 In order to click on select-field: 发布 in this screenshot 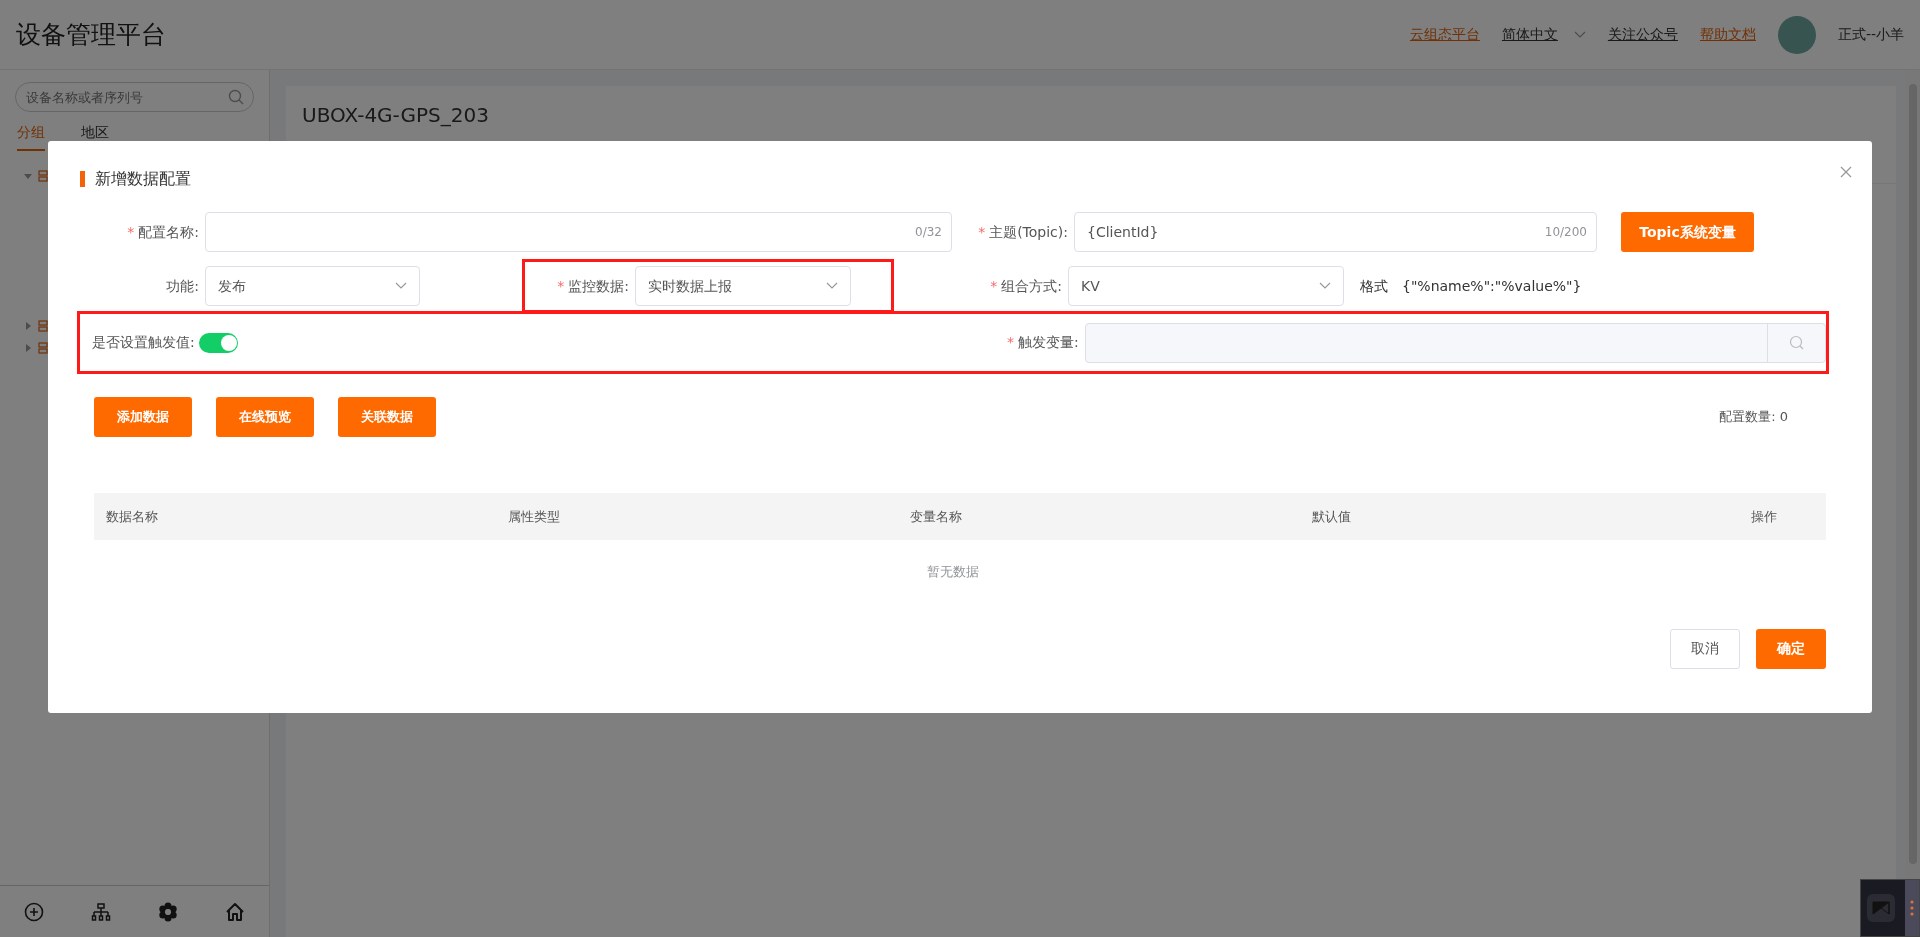, I will do `click(312, 286)`.